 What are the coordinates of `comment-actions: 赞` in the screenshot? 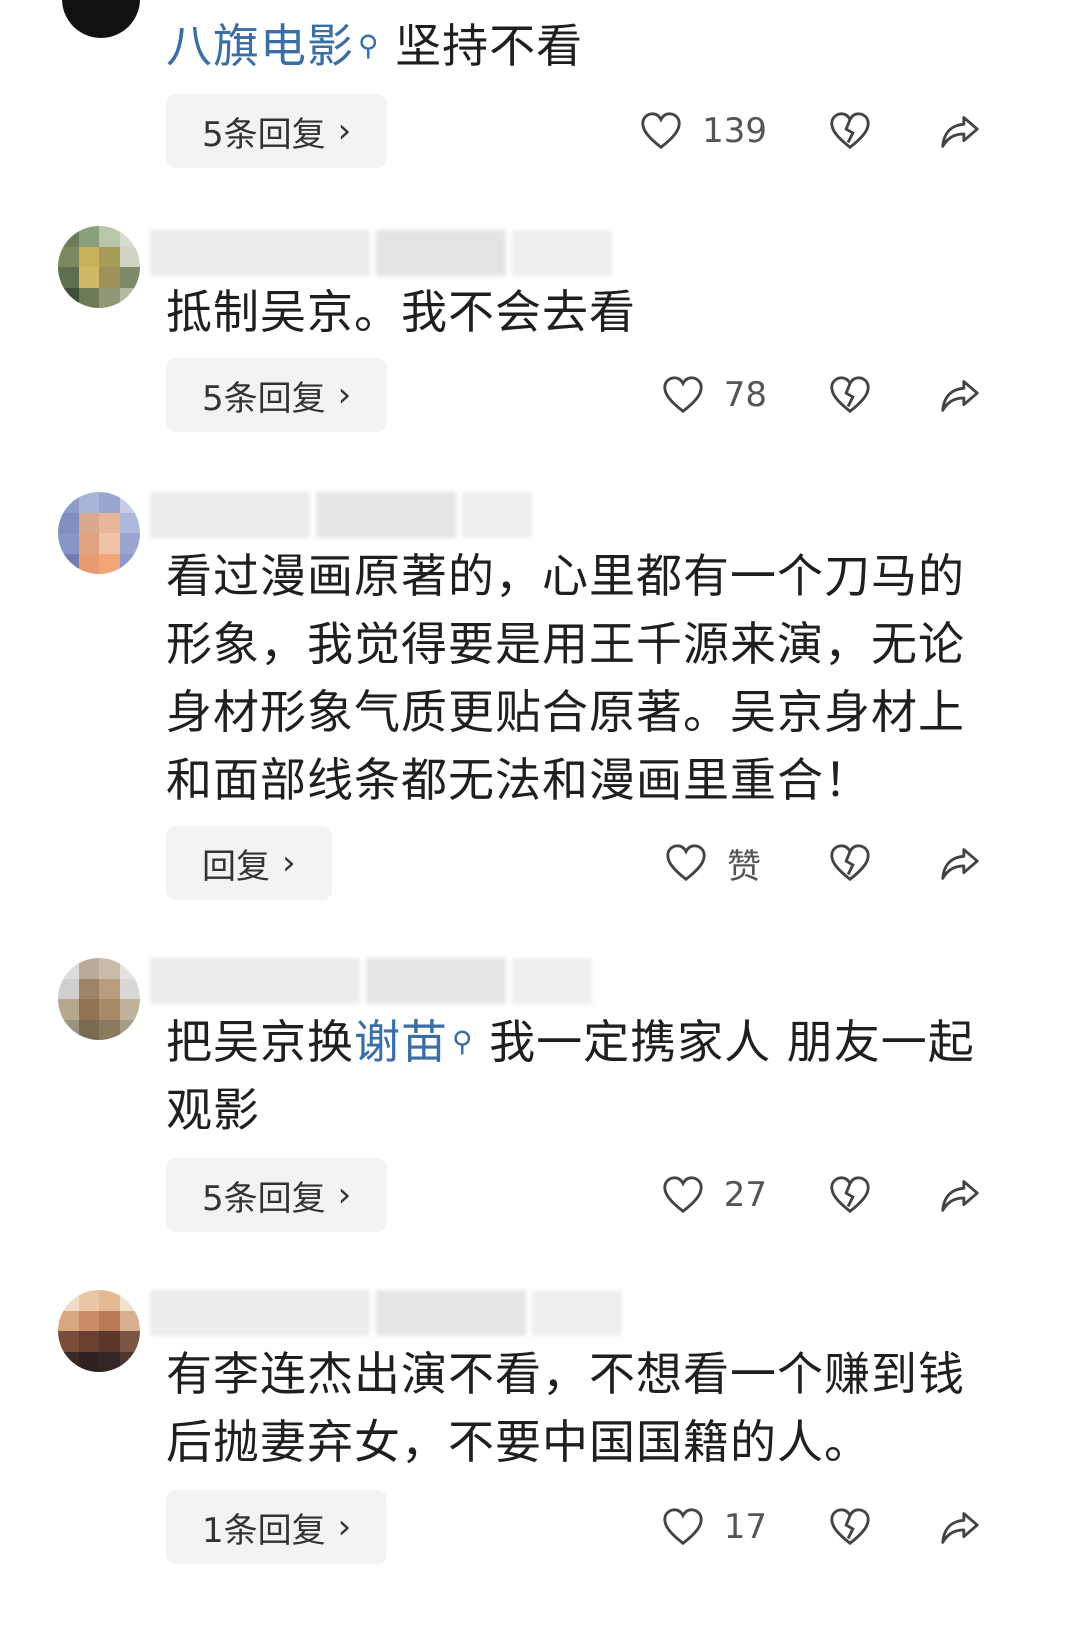 It's located at (849, 863).